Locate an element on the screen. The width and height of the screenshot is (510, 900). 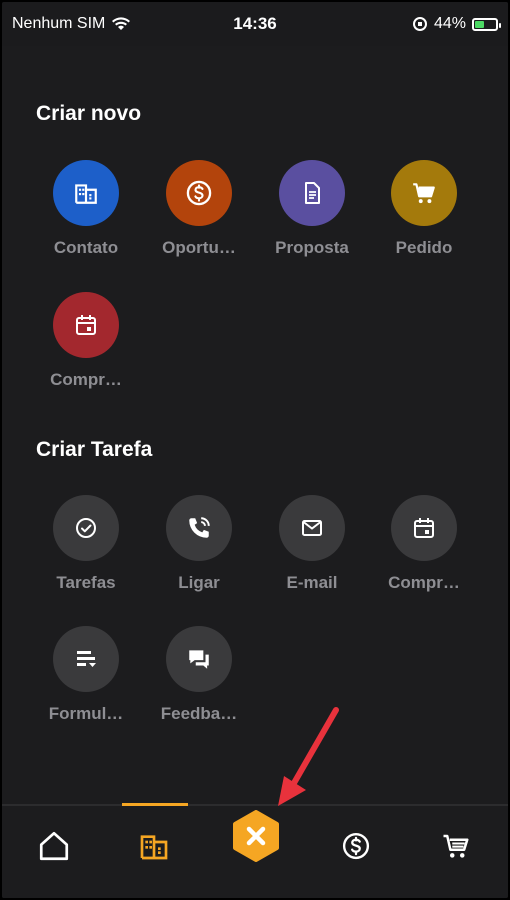
create-contact-circle is located at coordinates (86, 193).